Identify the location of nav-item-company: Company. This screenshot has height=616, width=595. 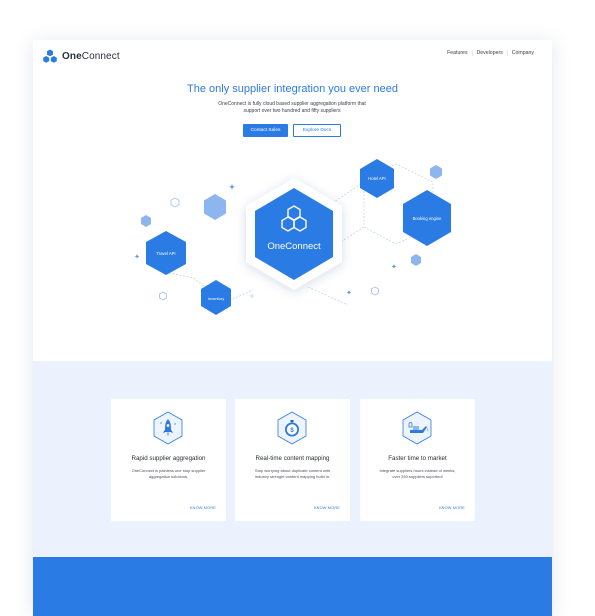
(522, 53).